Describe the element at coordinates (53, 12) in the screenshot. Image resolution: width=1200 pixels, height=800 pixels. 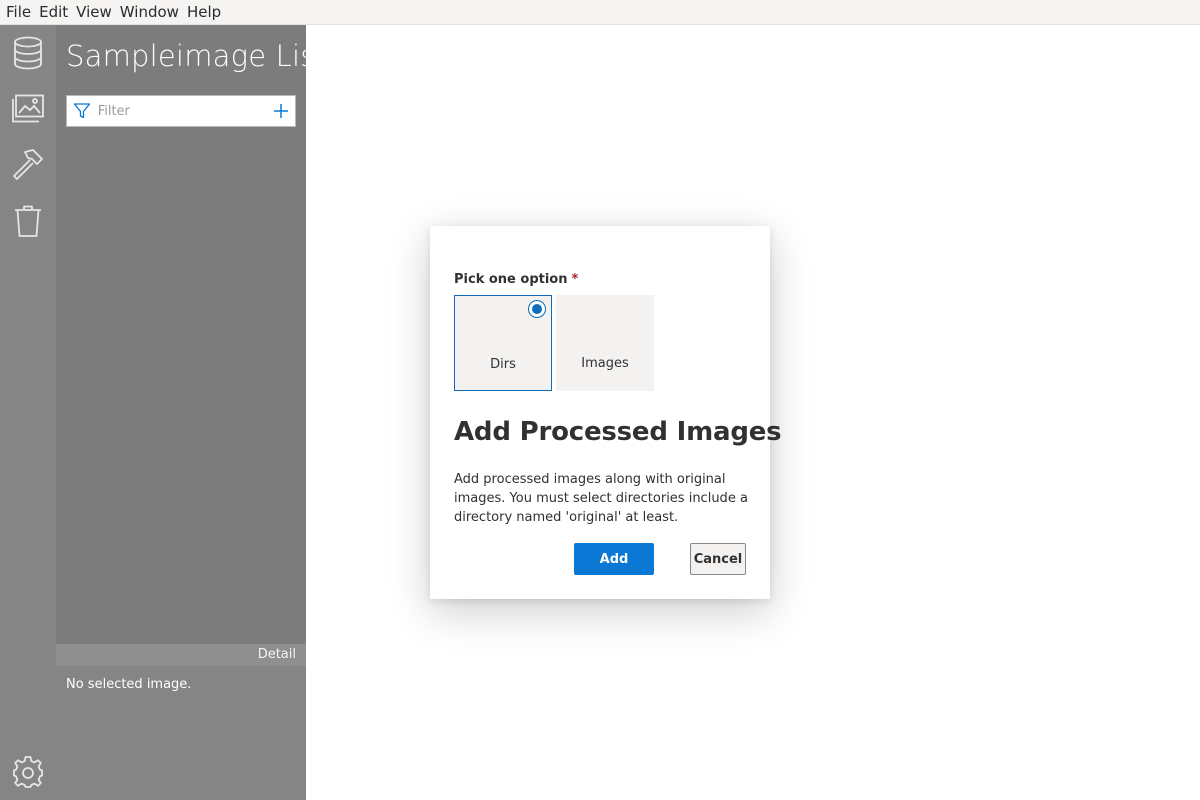
I see `menu-edit: Edit` at that location.